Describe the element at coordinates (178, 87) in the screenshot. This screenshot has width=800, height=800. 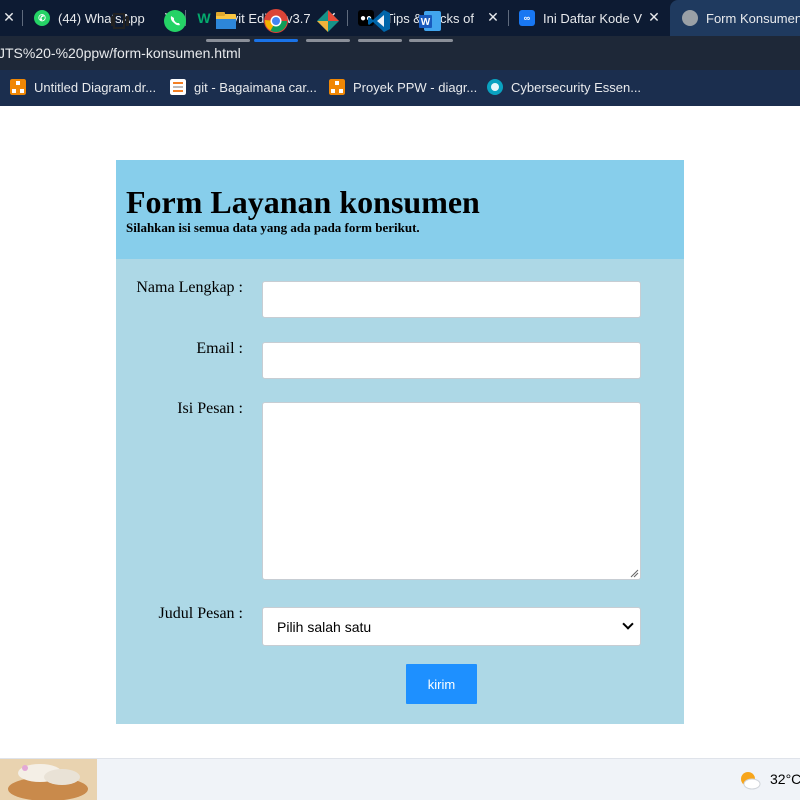
I see `stackoverflow-icon` at that location.